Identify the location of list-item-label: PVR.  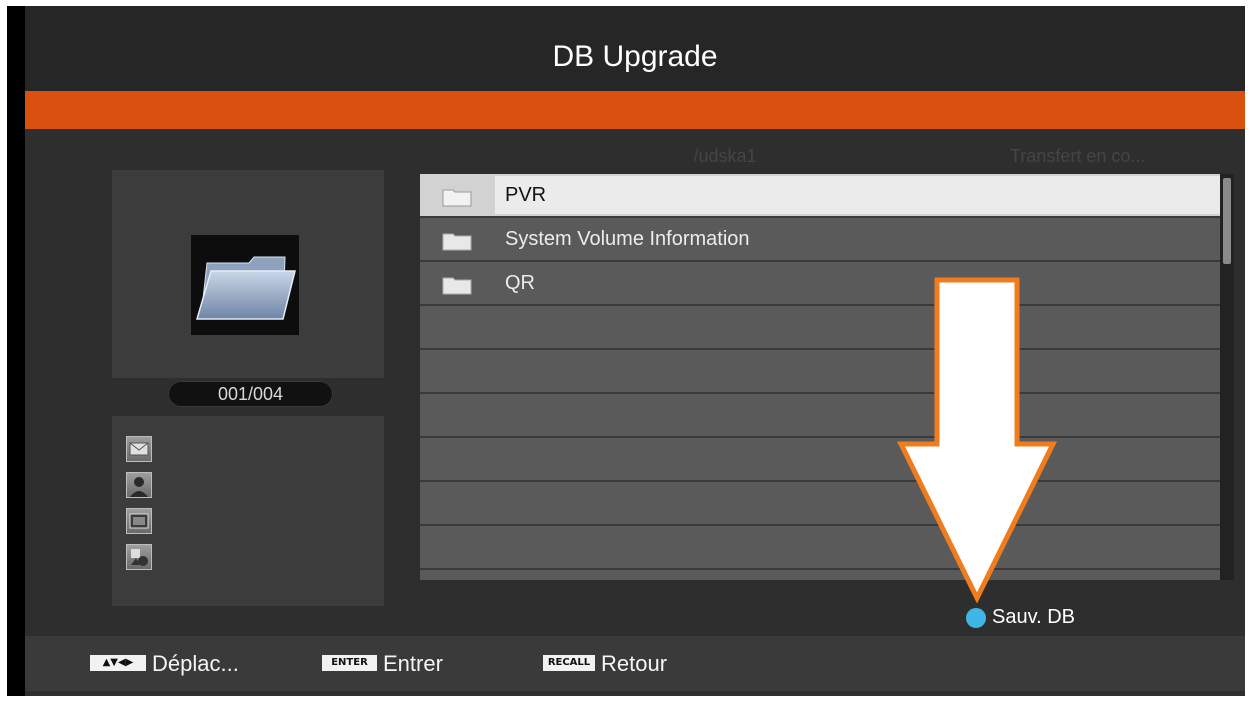
(526, 195).